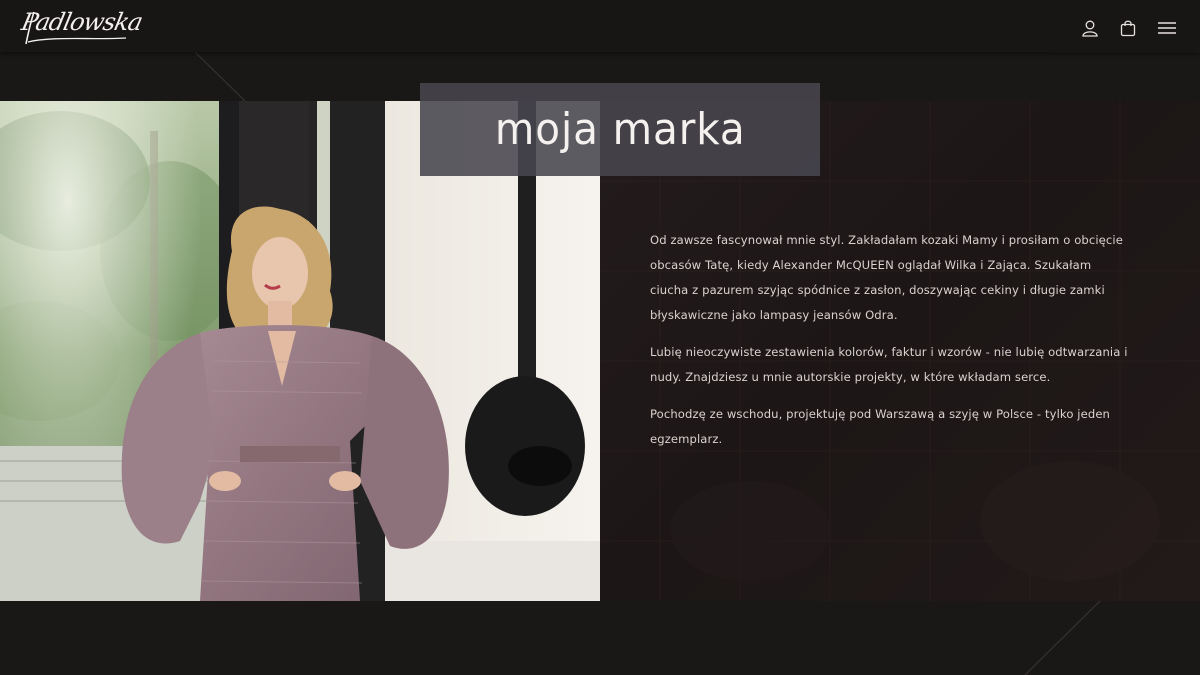 The height and width of the screenshot is (675, 1200). I want to click on page-title-box: moja marka, so click(620, 129).